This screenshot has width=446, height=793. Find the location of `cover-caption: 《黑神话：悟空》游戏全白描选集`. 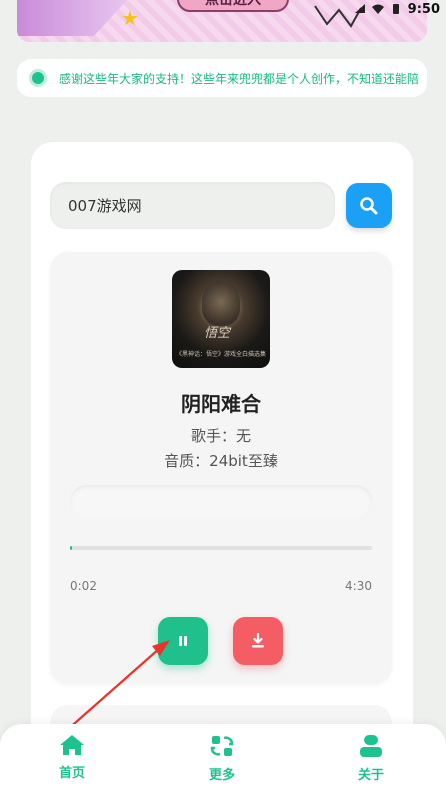

cover-caption: 《黑神话：悟空》游戏全白描选集 is located at coordinates (221, 354).